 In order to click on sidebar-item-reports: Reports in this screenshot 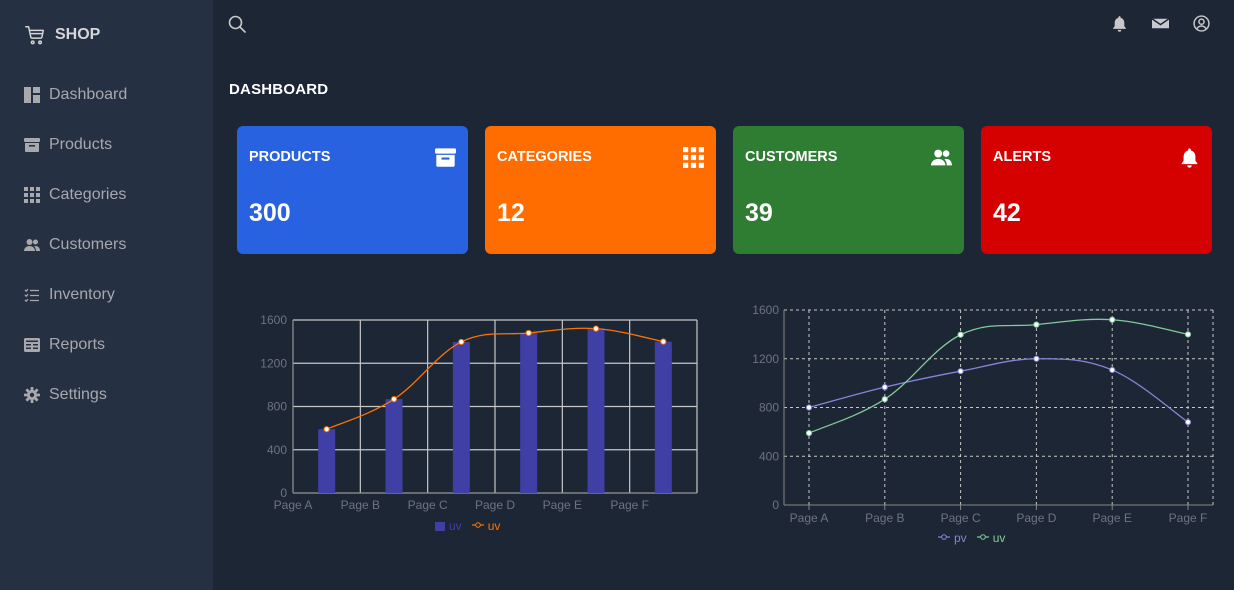, I will do `click(106, 345)`.